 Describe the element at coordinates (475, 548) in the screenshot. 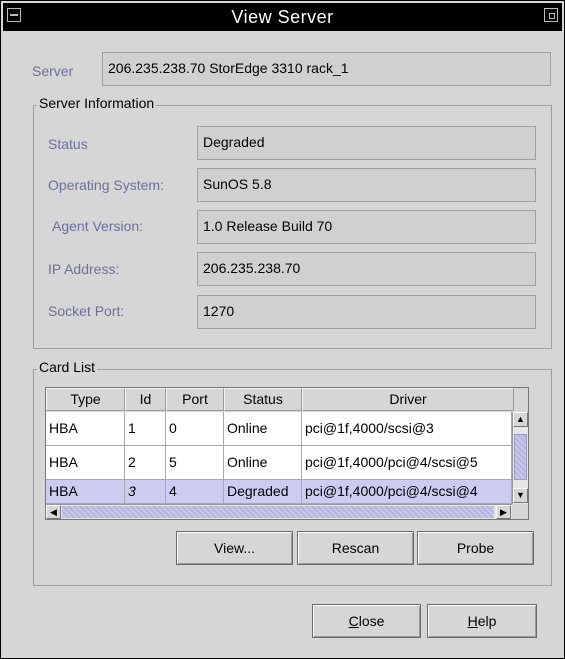

I see `probe-button: Probe` at that location.